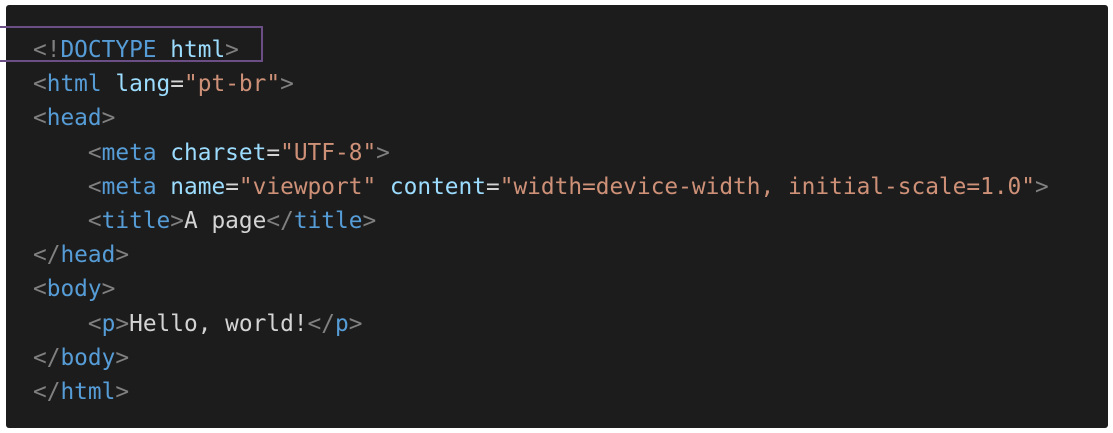  What do you see at coordinates (307, 186) in the screenshot?
I see `code-token: "viewport"` at bounding box center [307, 186].